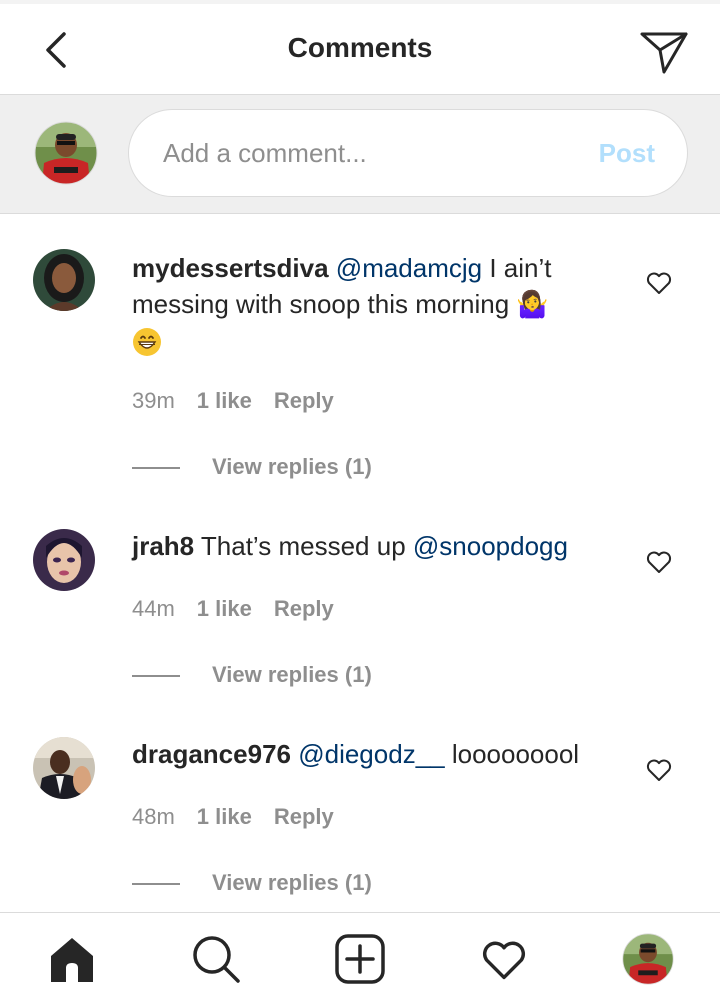  Describe the element at coordinates (147, 342) in the screenshot. I see `grinning-face-emoji-icon` at that location.